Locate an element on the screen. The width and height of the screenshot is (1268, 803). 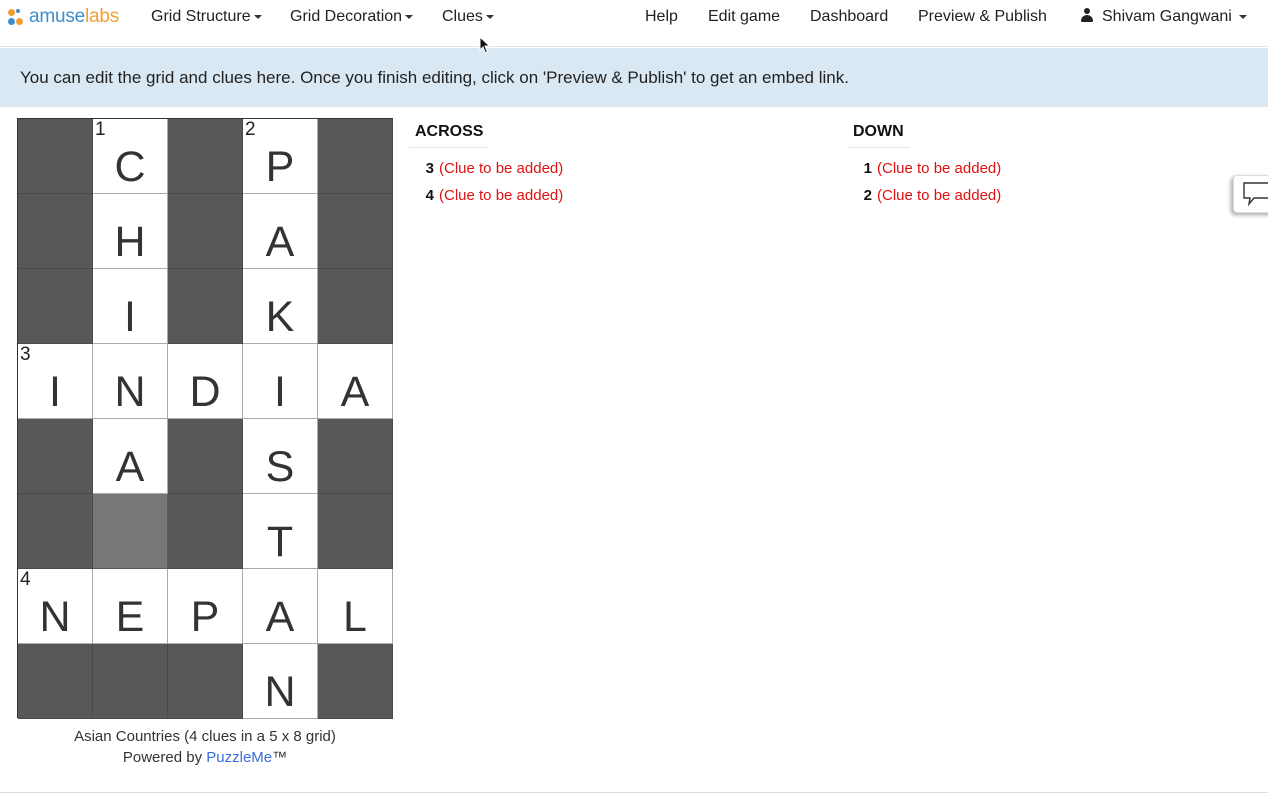
cell-letter: L is located at coordinates (355, 617).